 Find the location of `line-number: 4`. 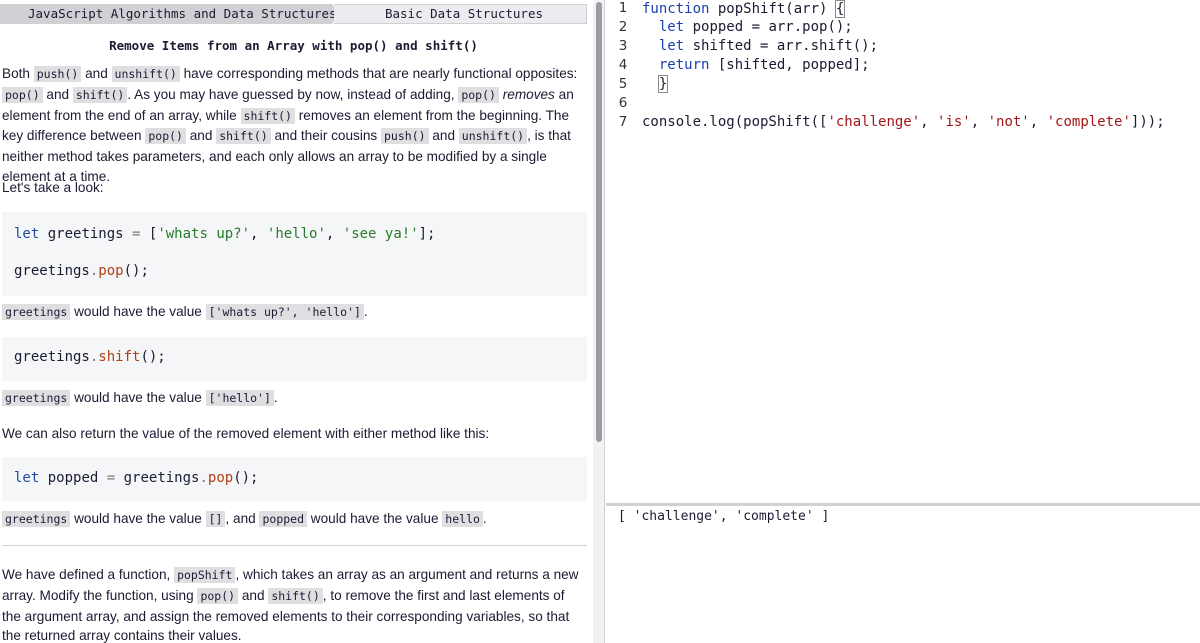

line-number: 4 is located at coordinates (623, 65).